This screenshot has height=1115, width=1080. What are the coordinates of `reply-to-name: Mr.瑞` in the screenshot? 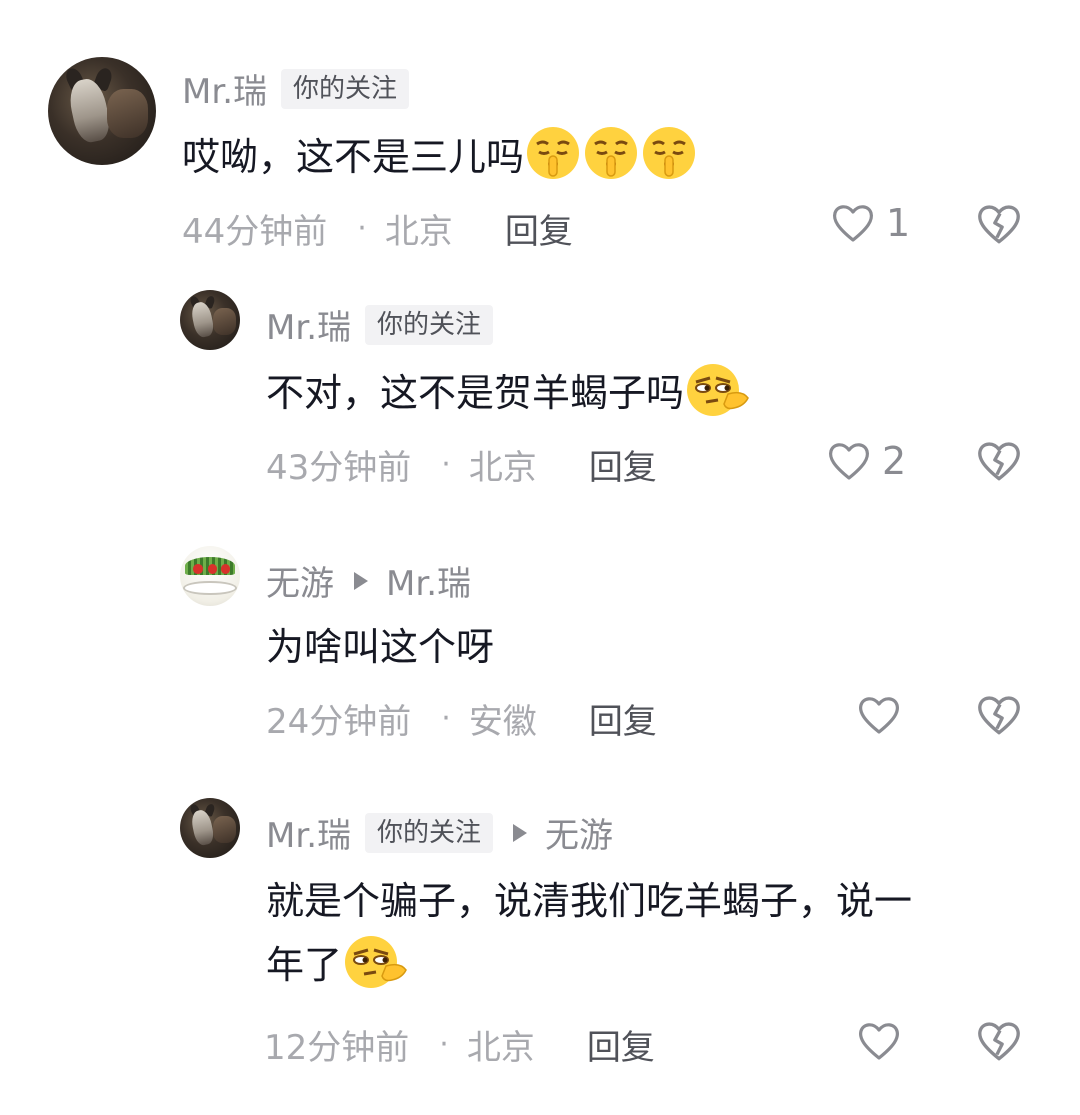 It's located at (428, 580).